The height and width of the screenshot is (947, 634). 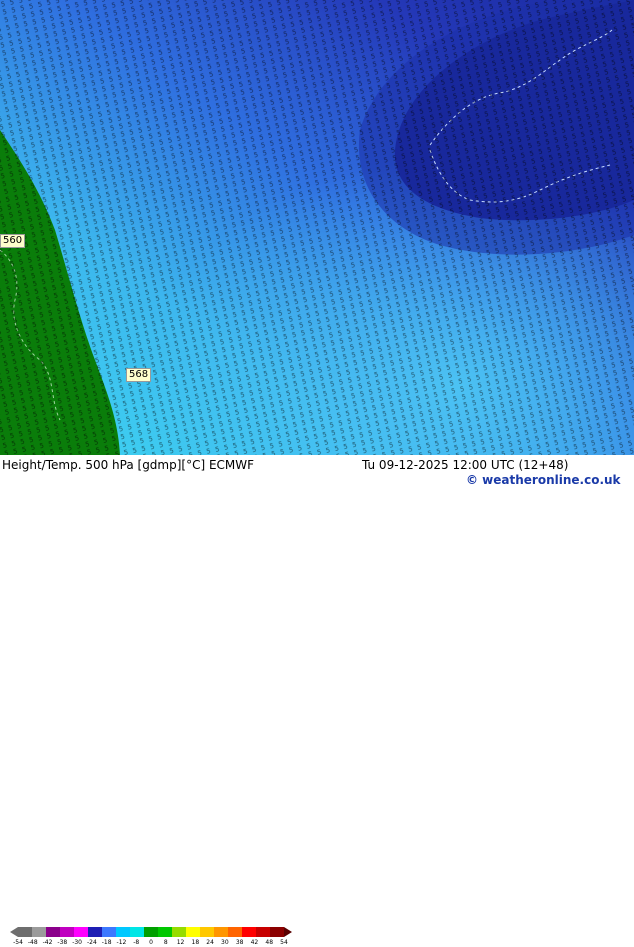 I want to click on legend-tick-label: -24, so click(x=91, y=942).